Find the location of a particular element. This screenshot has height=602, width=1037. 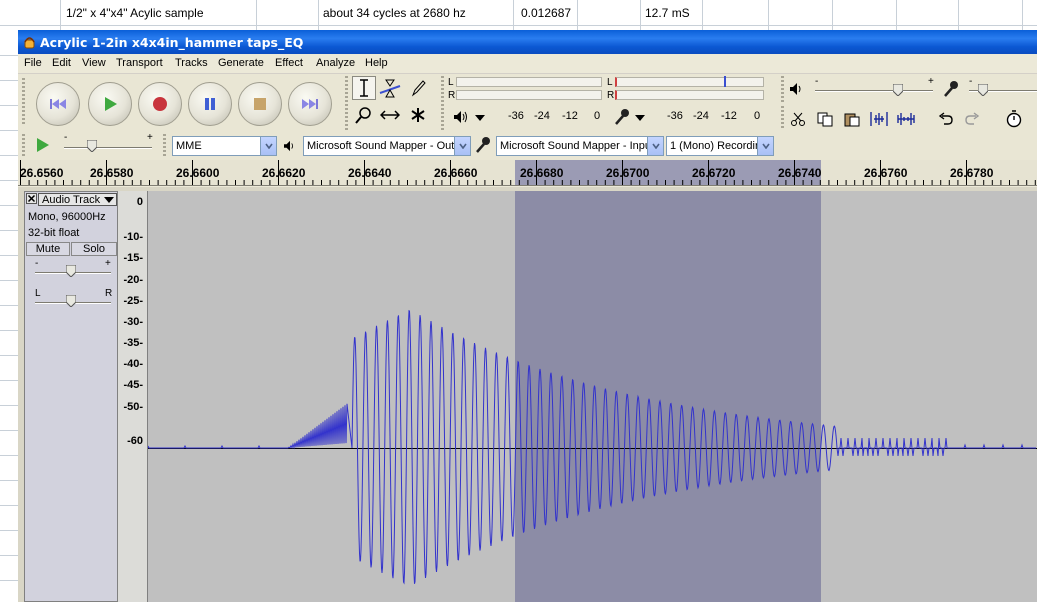

input-meter-menu-icon is located at coordinates (640, 118).